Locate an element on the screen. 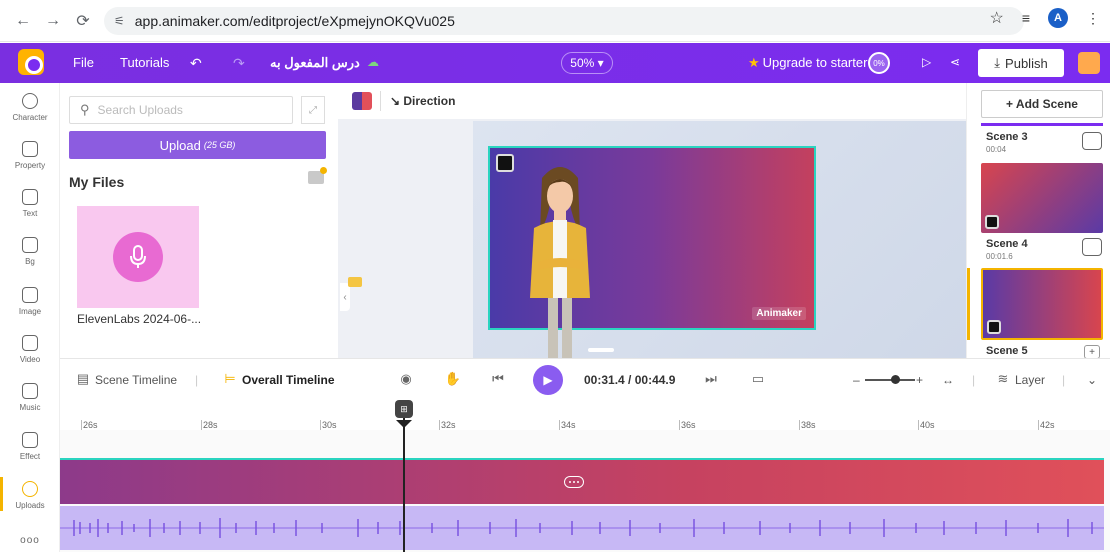 This screenshot has width=1110, height=552. scene-4-name: Scene 4 is located at coordinates (1007, 244).